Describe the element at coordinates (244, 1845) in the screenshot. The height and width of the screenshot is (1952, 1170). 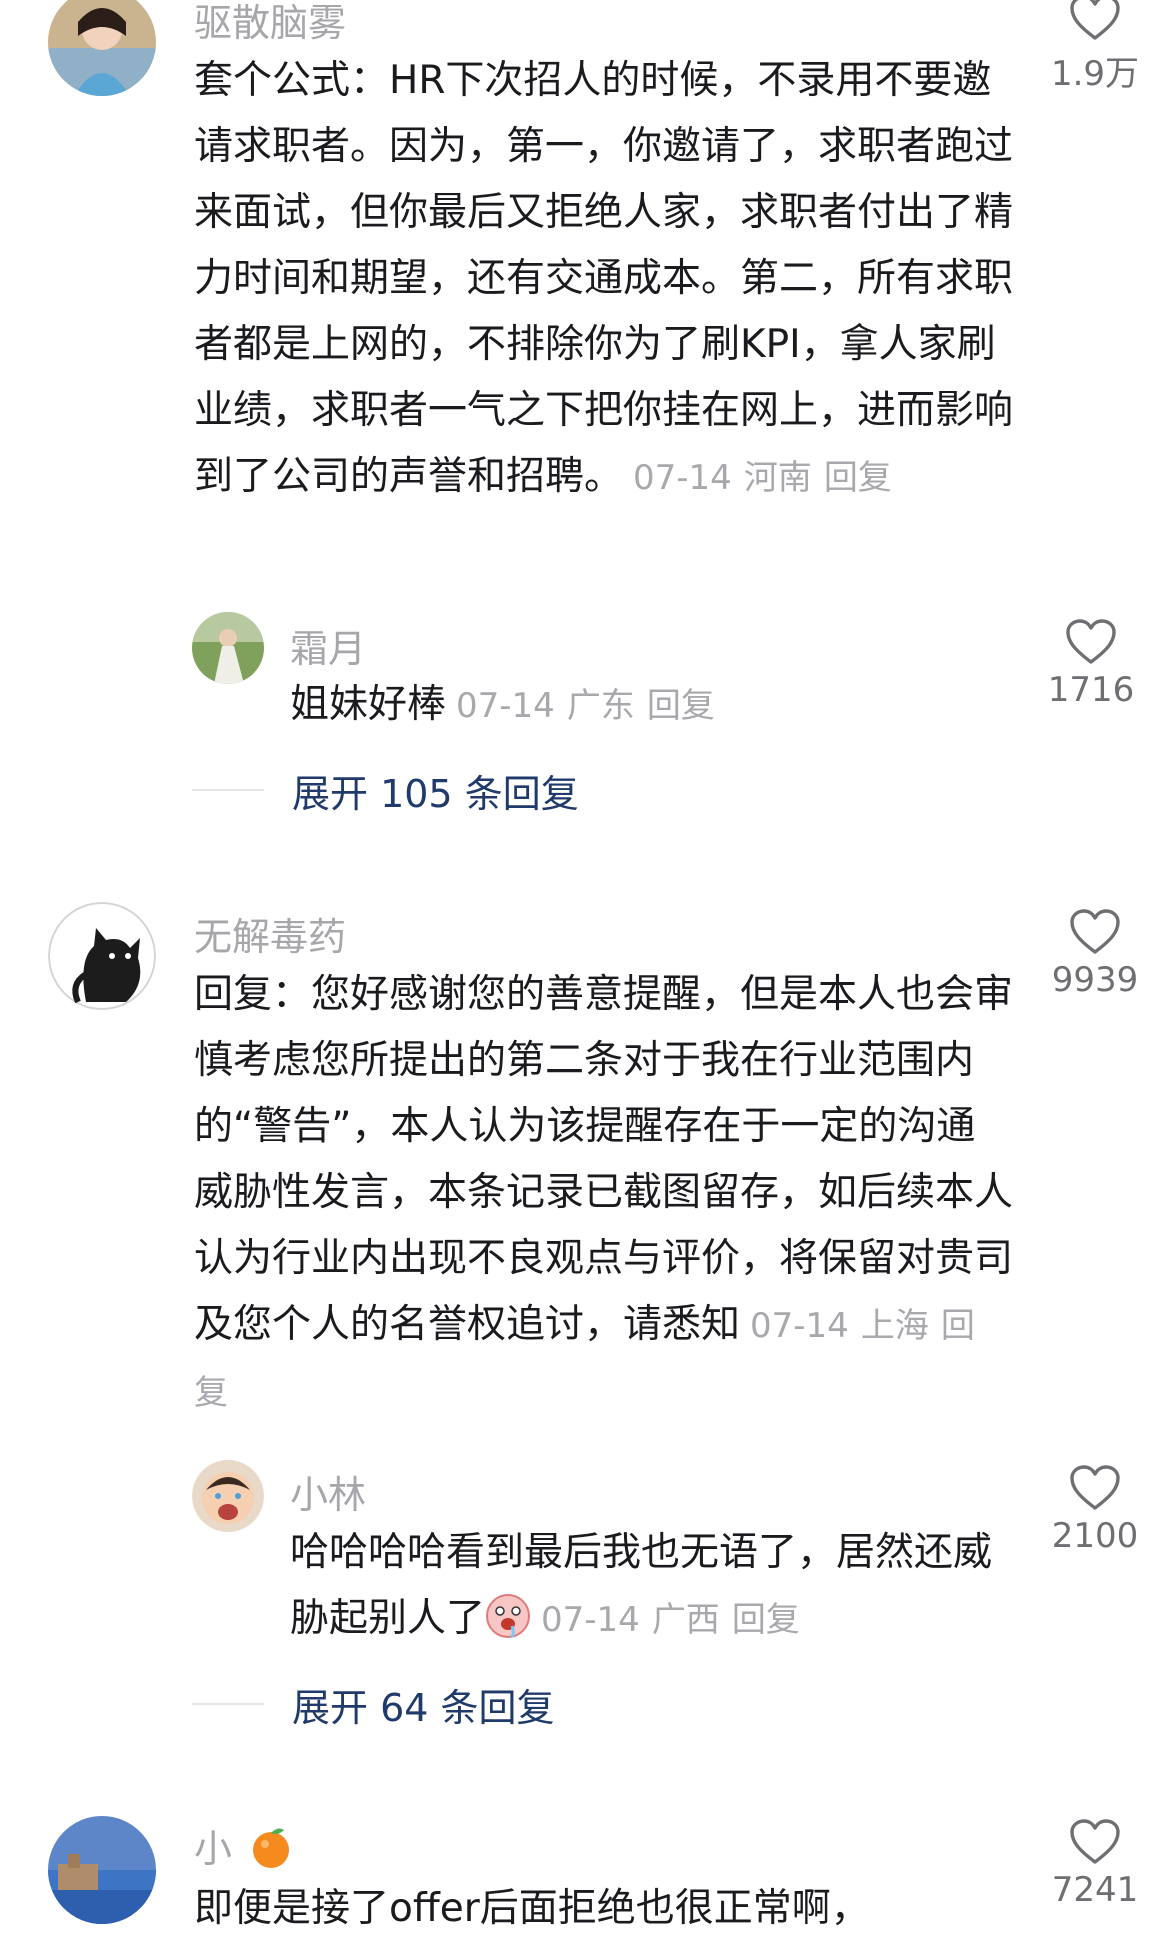
I see `comment-username: 小` at that location.